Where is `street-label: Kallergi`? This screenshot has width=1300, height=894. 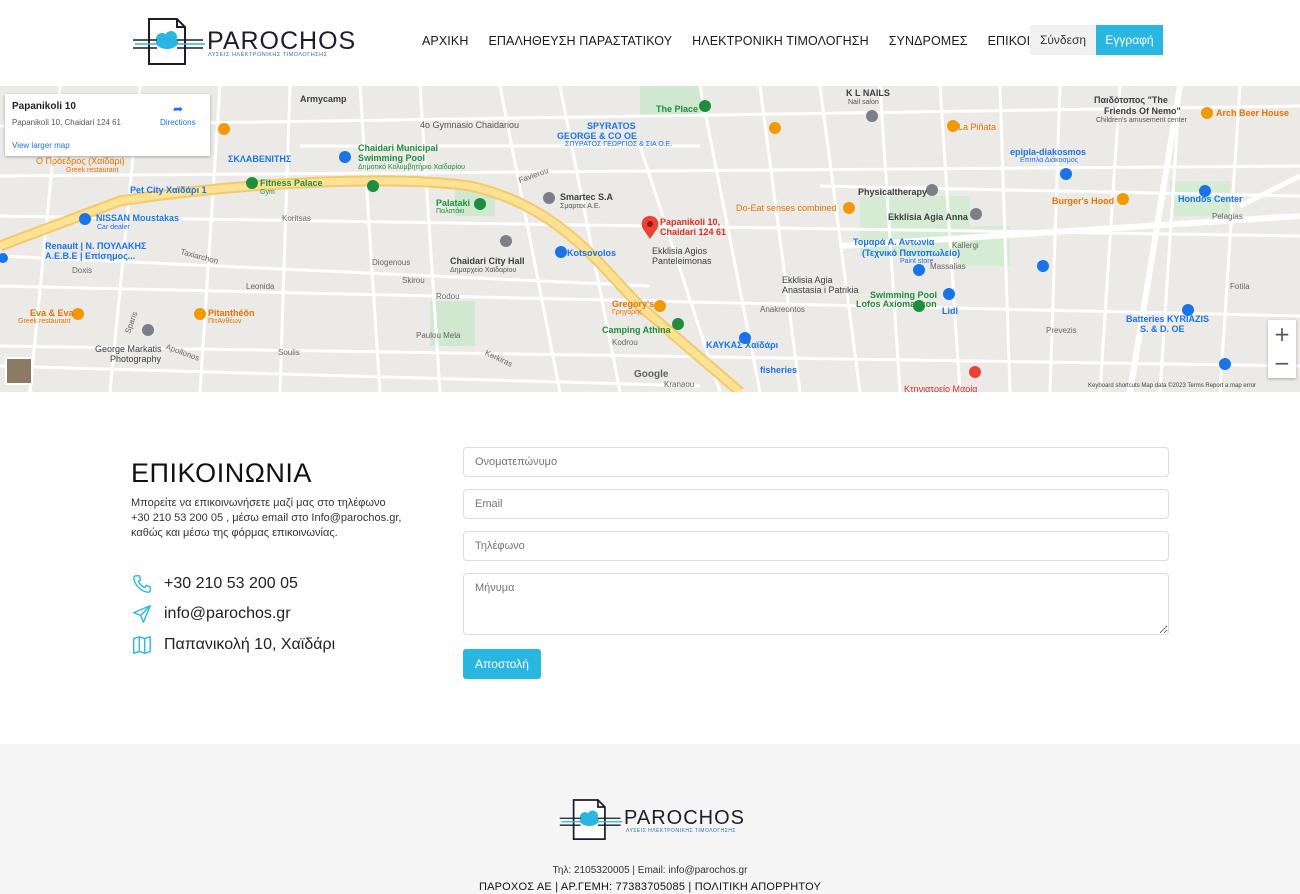 street-label: Kallergi is located at coordinates (965, 245).